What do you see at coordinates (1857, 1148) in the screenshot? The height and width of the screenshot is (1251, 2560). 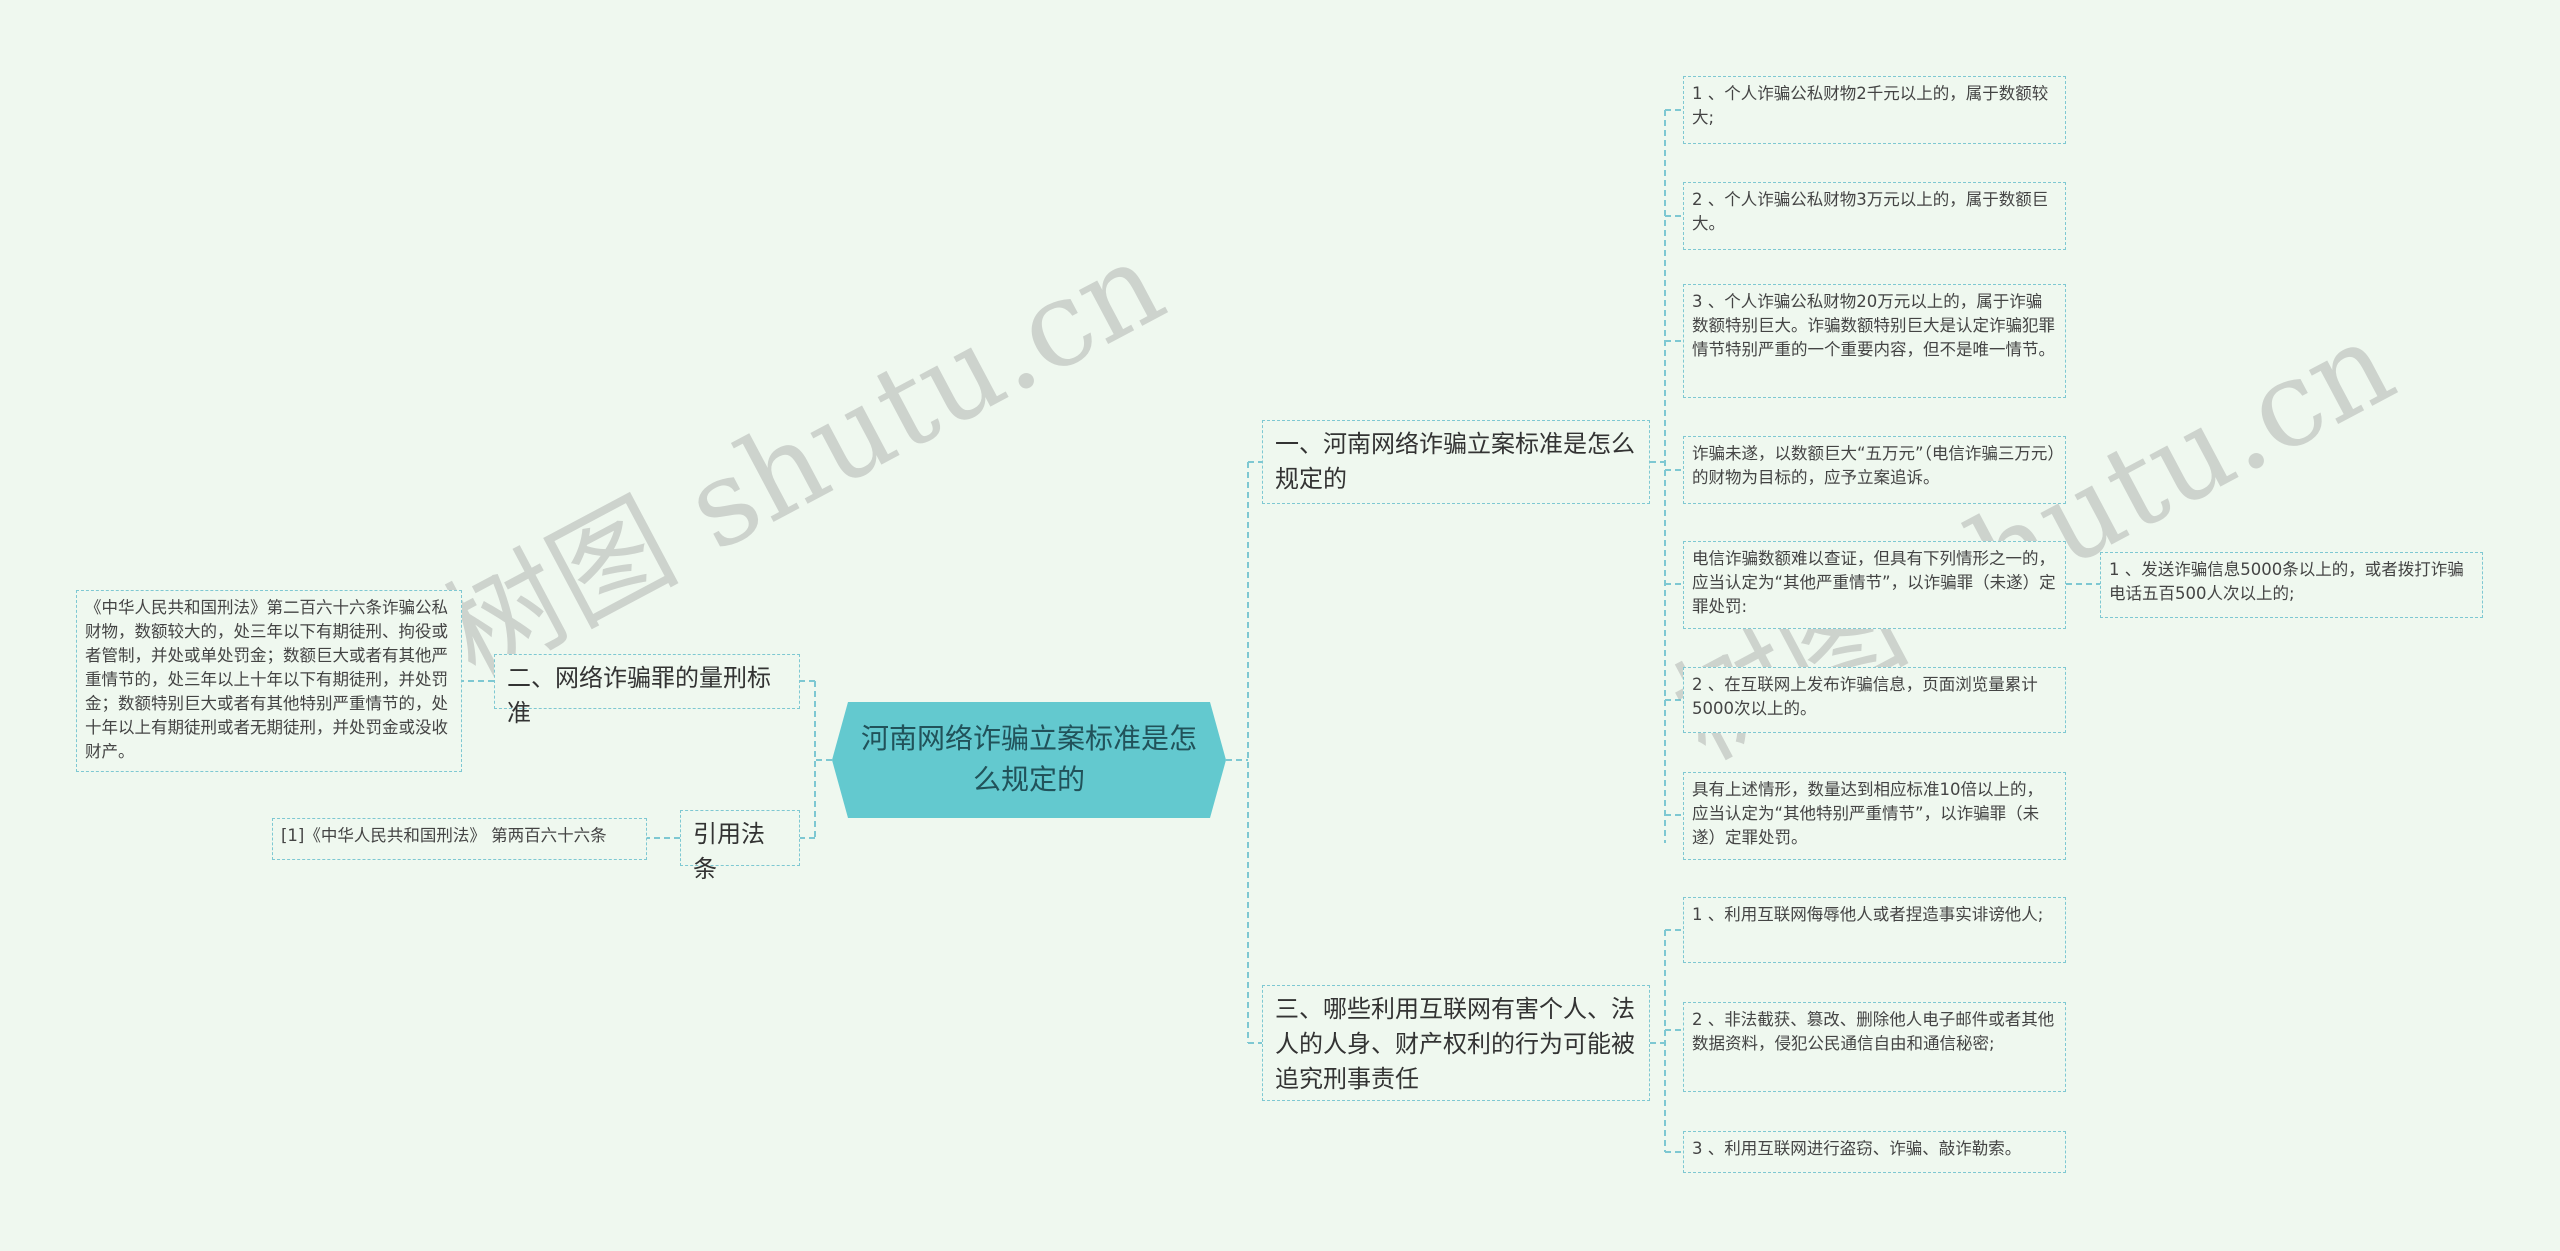 I see `leaf-theft-fraud-extortion-text: 3 、利用互联网进行盗窃、诈骗、敲诈勒索。` at bounding box center [1857, 1148].